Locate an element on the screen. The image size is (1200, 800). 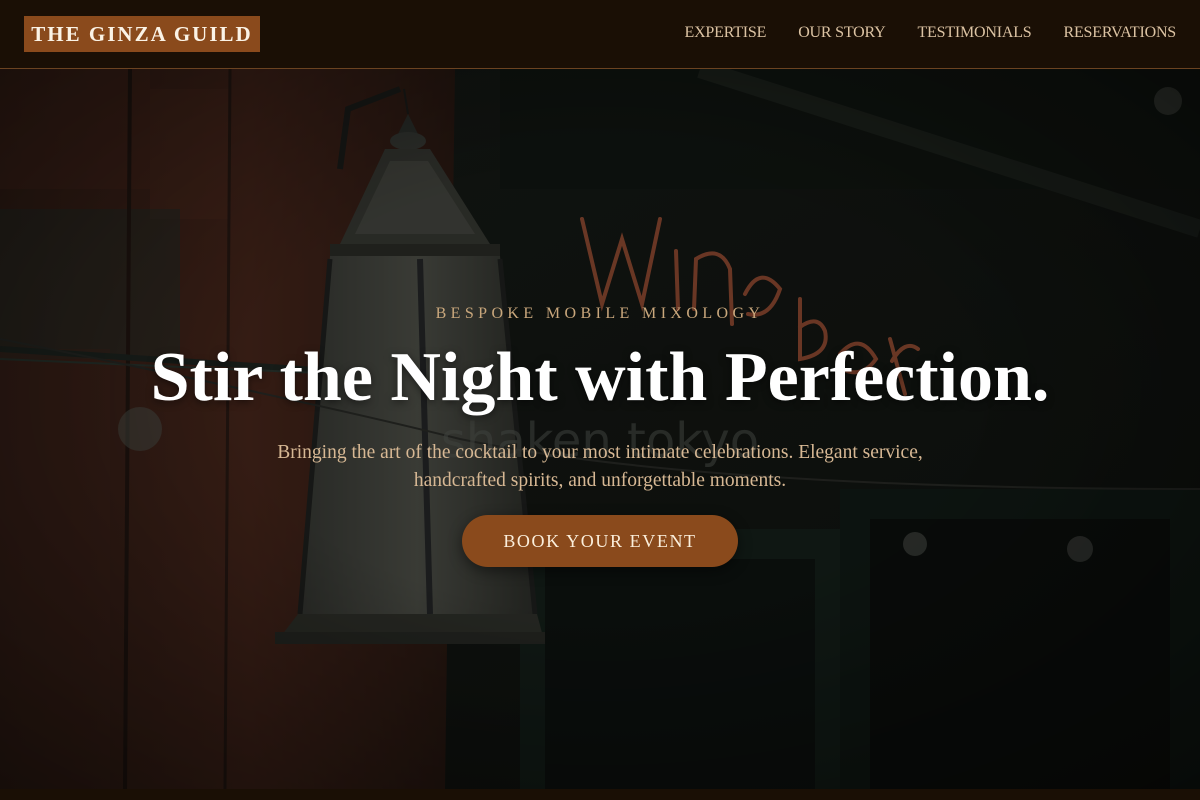
hero-eyebrow: BESPOKE MOBILE MIXOLOGY is located at coordinates (600, 313).